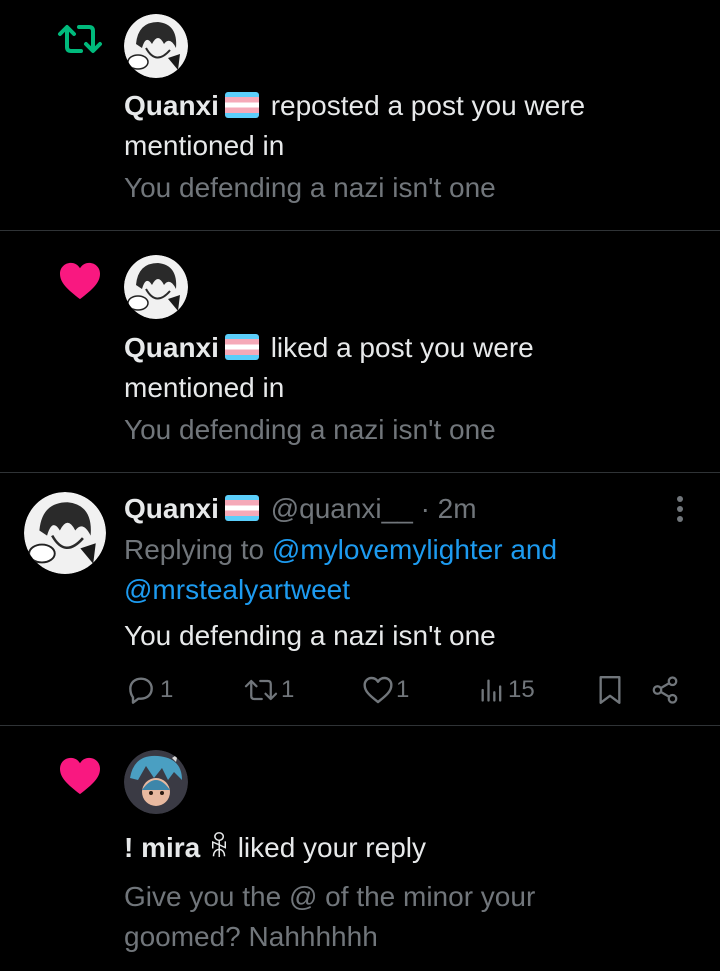 Image resolution: width=720 pixels, height=971 pixels. I want to click on view-count: 15, so click(521, 689).